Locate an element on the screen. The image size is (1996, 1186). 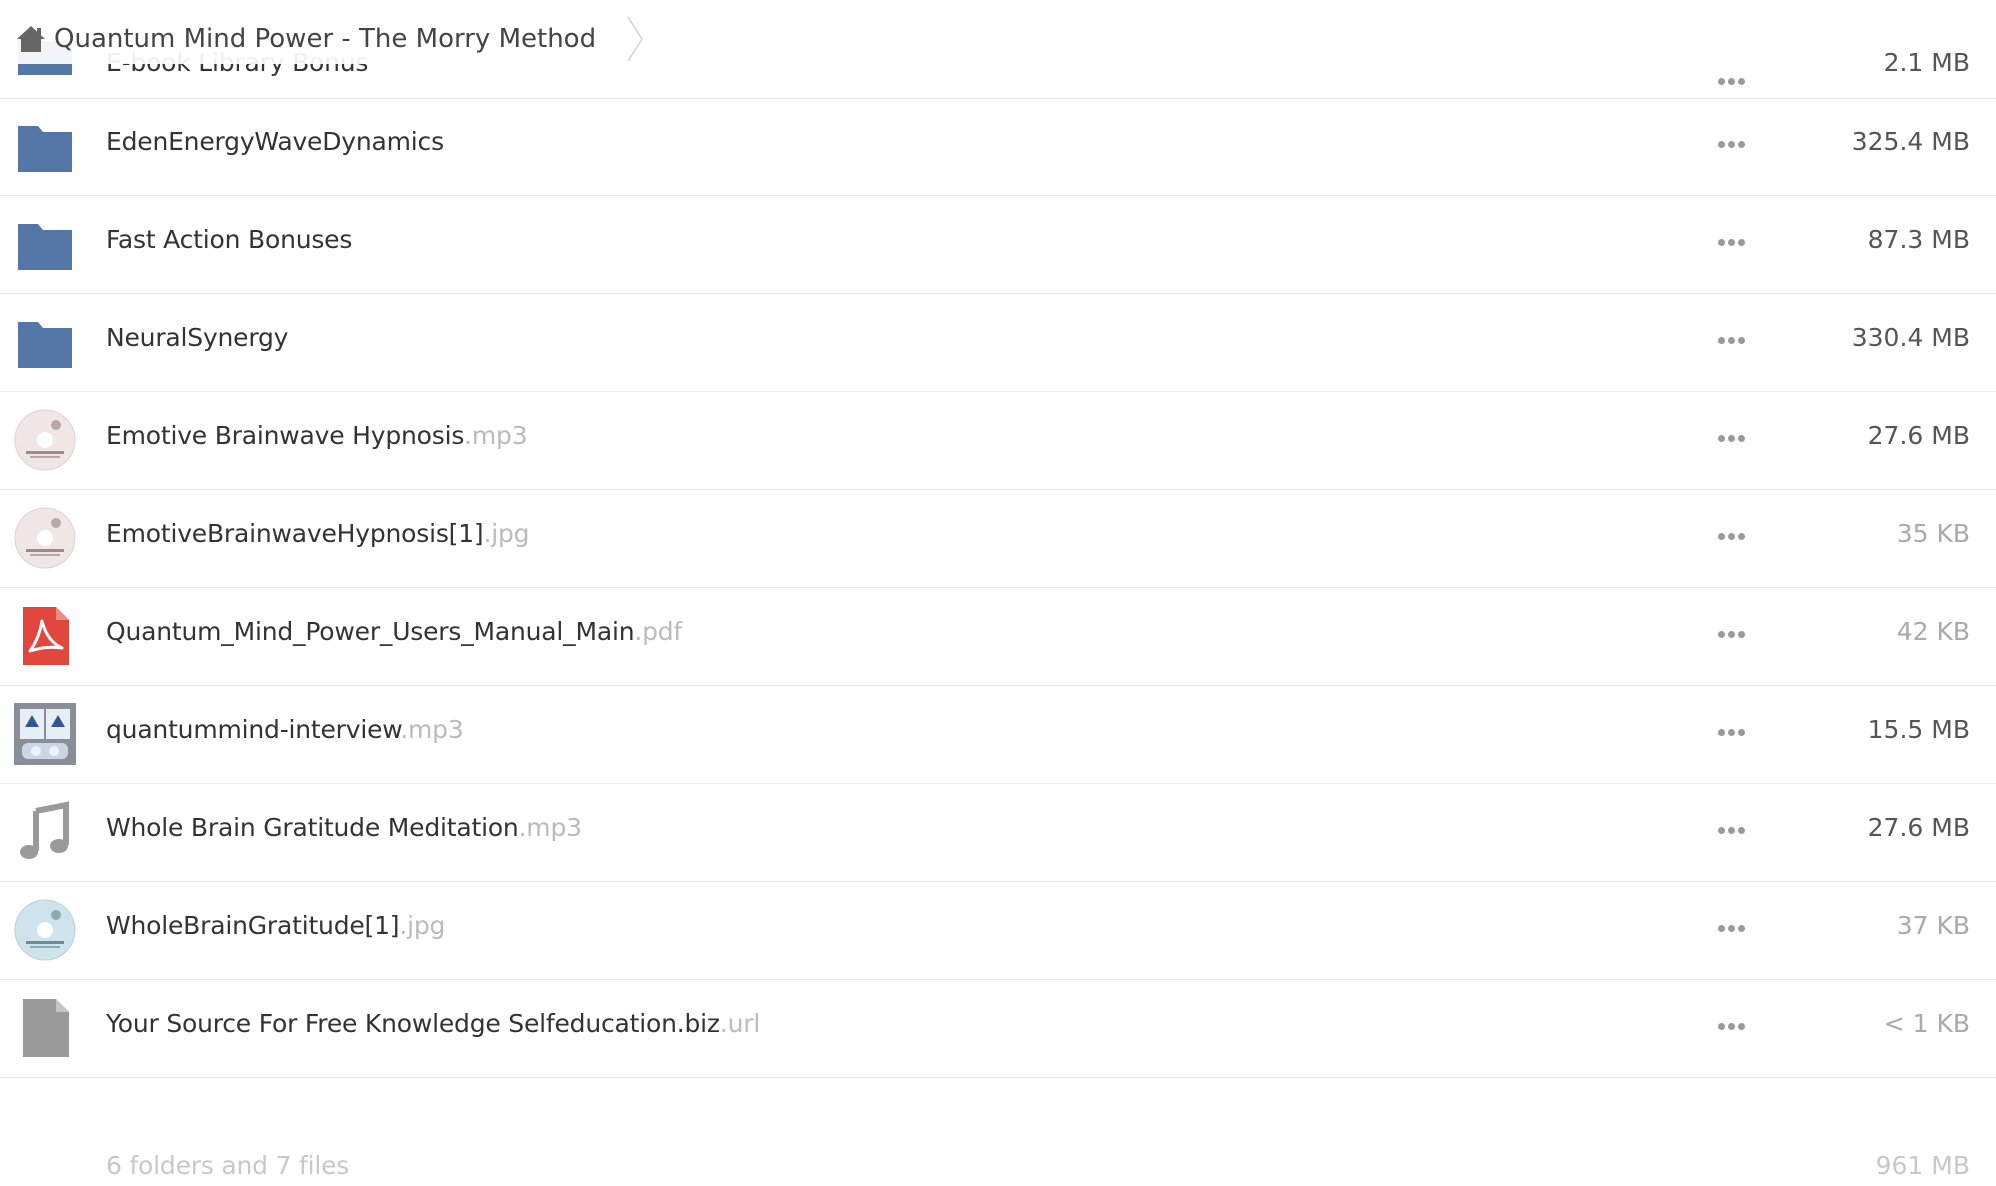
breadcrumb: Quantum Mind Power - The Morry Method is located at coordinates (337, 39).